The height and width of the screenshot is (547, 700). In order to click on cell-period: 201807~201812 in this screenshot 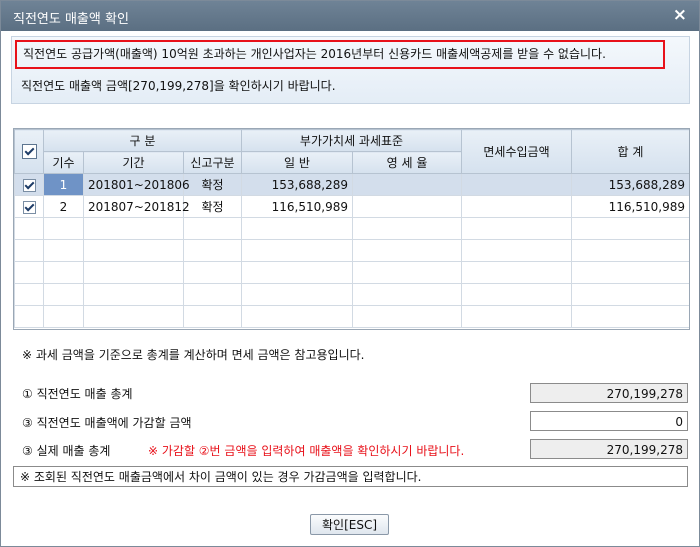, I will do `click(136, 206)`.